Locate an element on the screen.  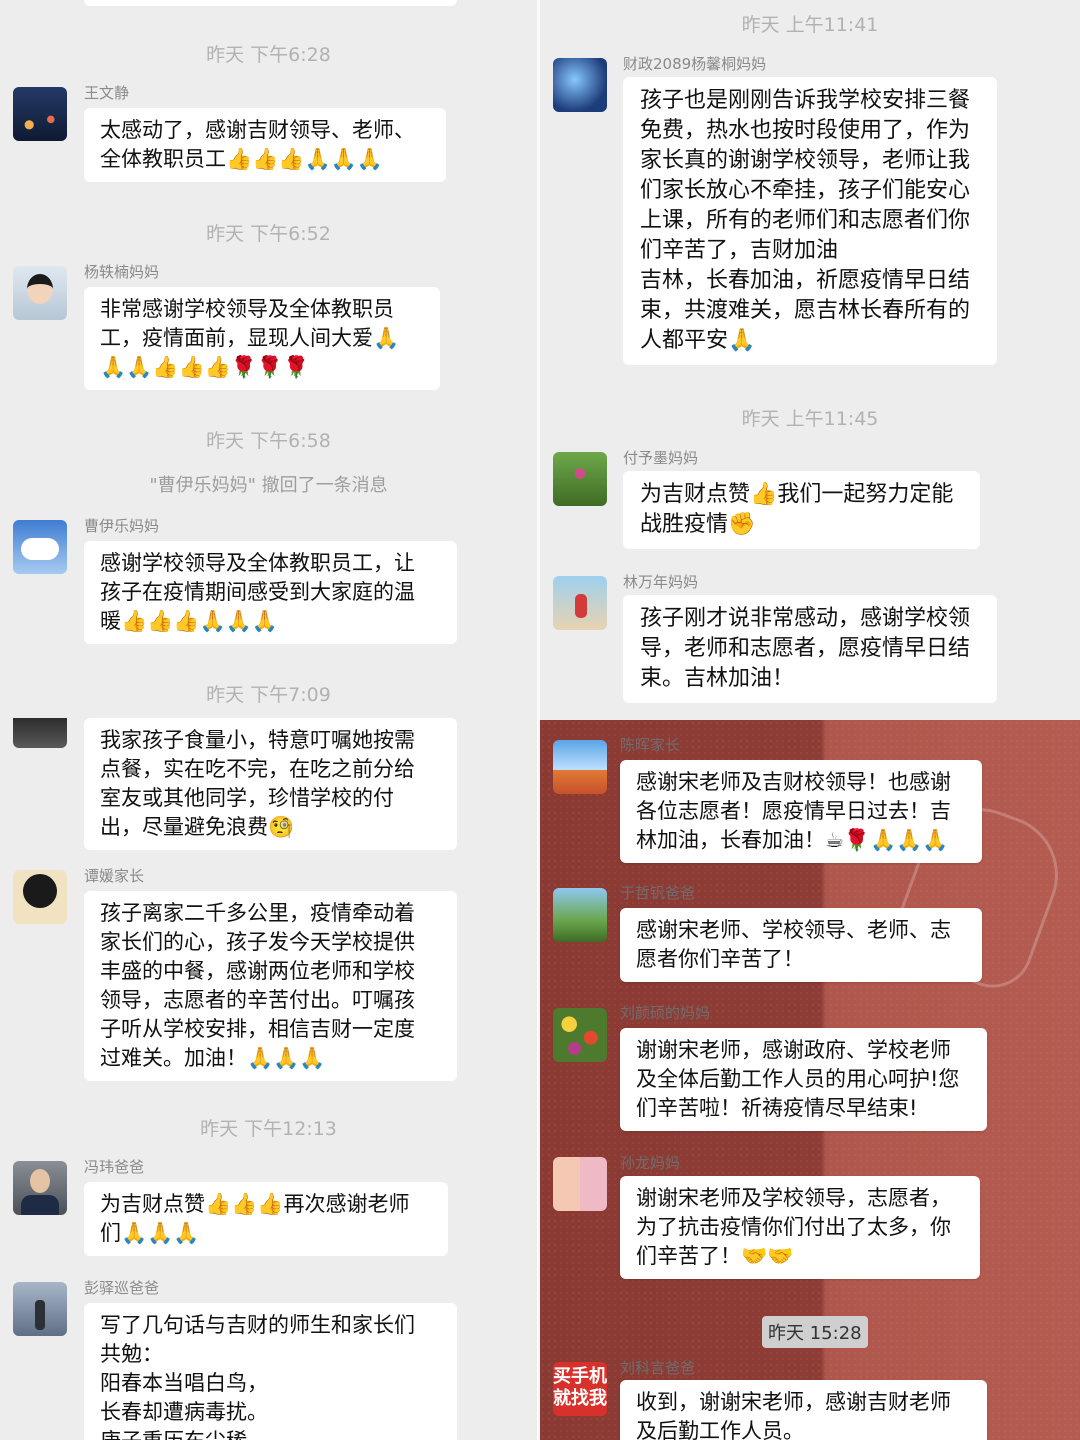
sender-name: 曹伊乐妈妈 is located at coordinates (122, 526).